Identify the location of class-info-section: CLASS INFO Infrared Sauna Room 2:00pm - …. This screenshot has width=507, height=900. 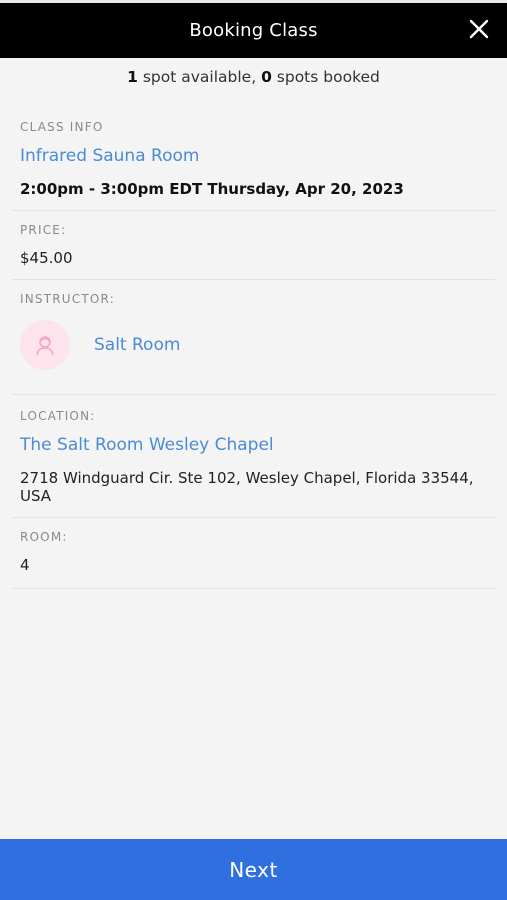
(253, 160).